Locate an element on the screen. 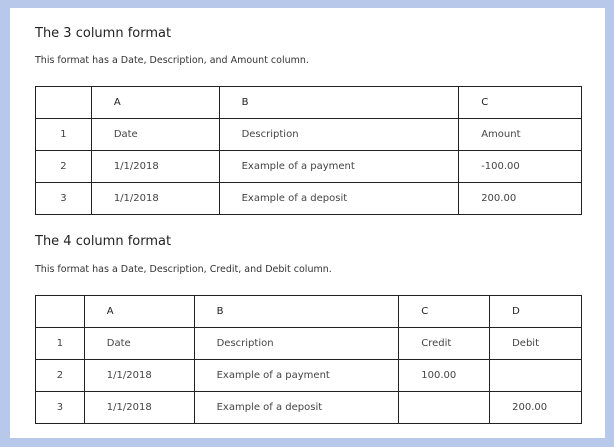 The width and height of the screenshot is (614, 447). table-row: 2 1/1/2018 Example of a payment -100.00 is located at coordinates (308, 166).